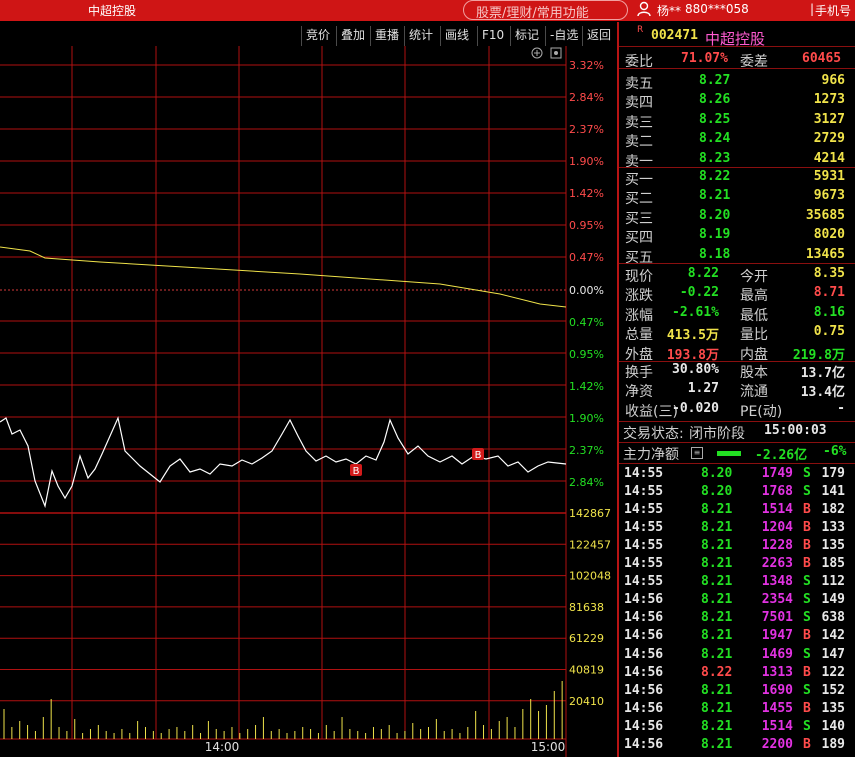  I want to click on tick-count: 122, so click(833, 672).